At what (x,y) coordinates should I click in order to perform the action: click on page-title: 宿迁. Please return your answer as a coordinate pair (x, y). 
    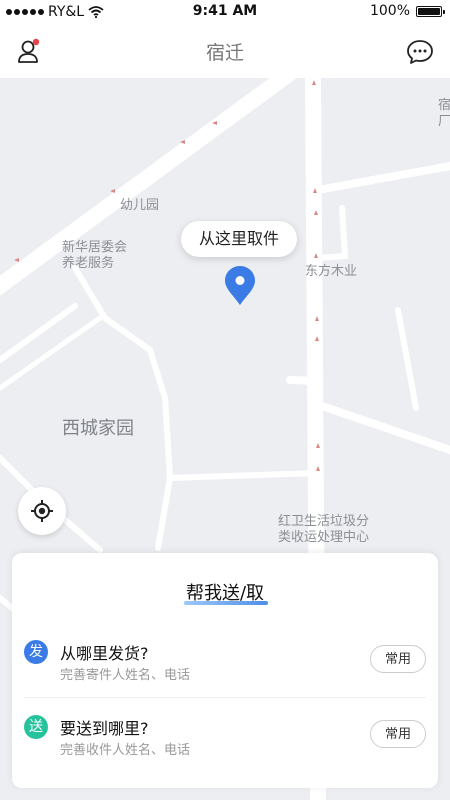
    Looking at the image, I should click on (224, 53).